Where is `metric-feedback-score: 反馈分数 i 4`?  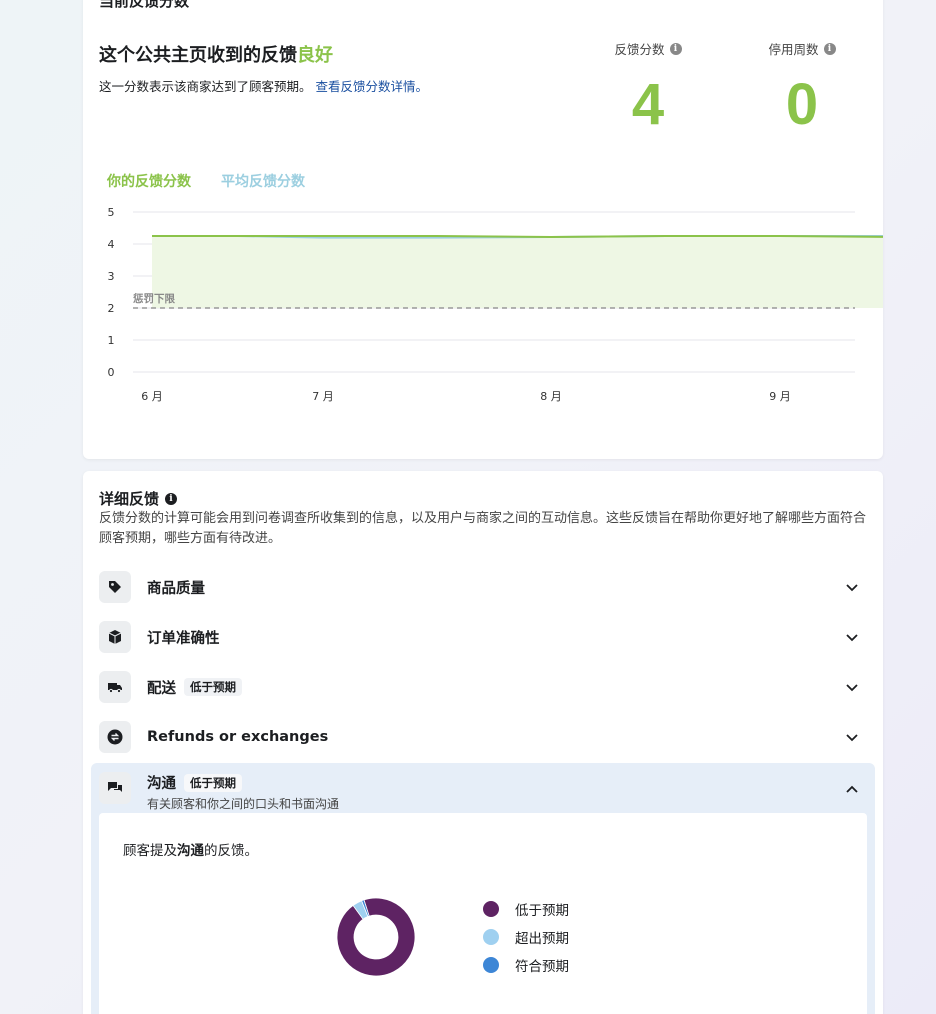 metric-feedback-score: 反馈分数 i 4 is located at coordinates (648, 86).